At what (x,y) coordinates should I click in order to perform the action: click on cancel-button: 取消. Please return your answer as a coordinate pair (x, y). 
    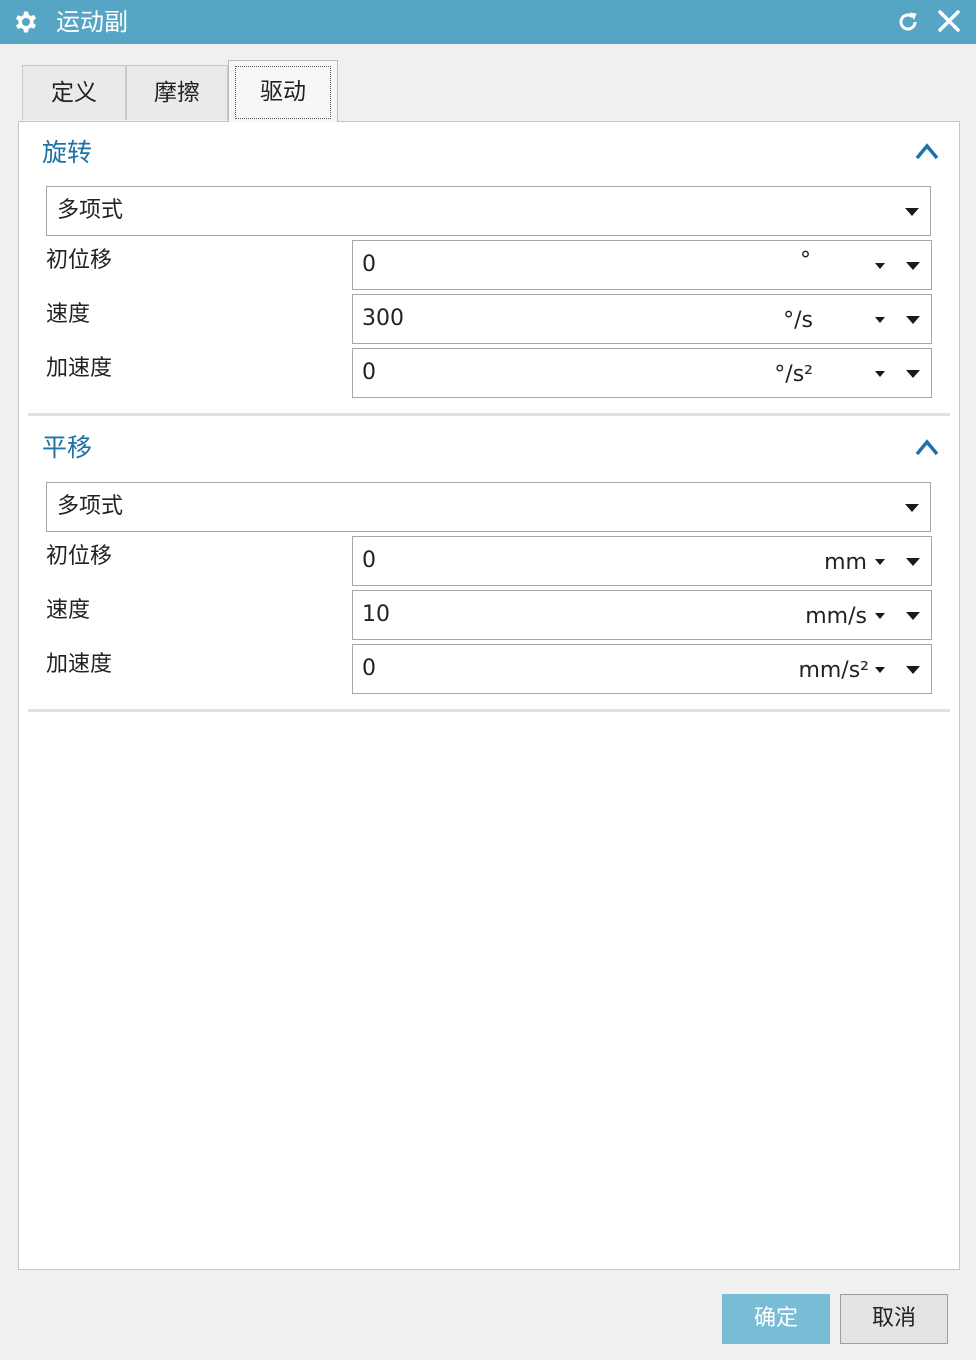
    Looking at the image, I should click on (894, 1319).